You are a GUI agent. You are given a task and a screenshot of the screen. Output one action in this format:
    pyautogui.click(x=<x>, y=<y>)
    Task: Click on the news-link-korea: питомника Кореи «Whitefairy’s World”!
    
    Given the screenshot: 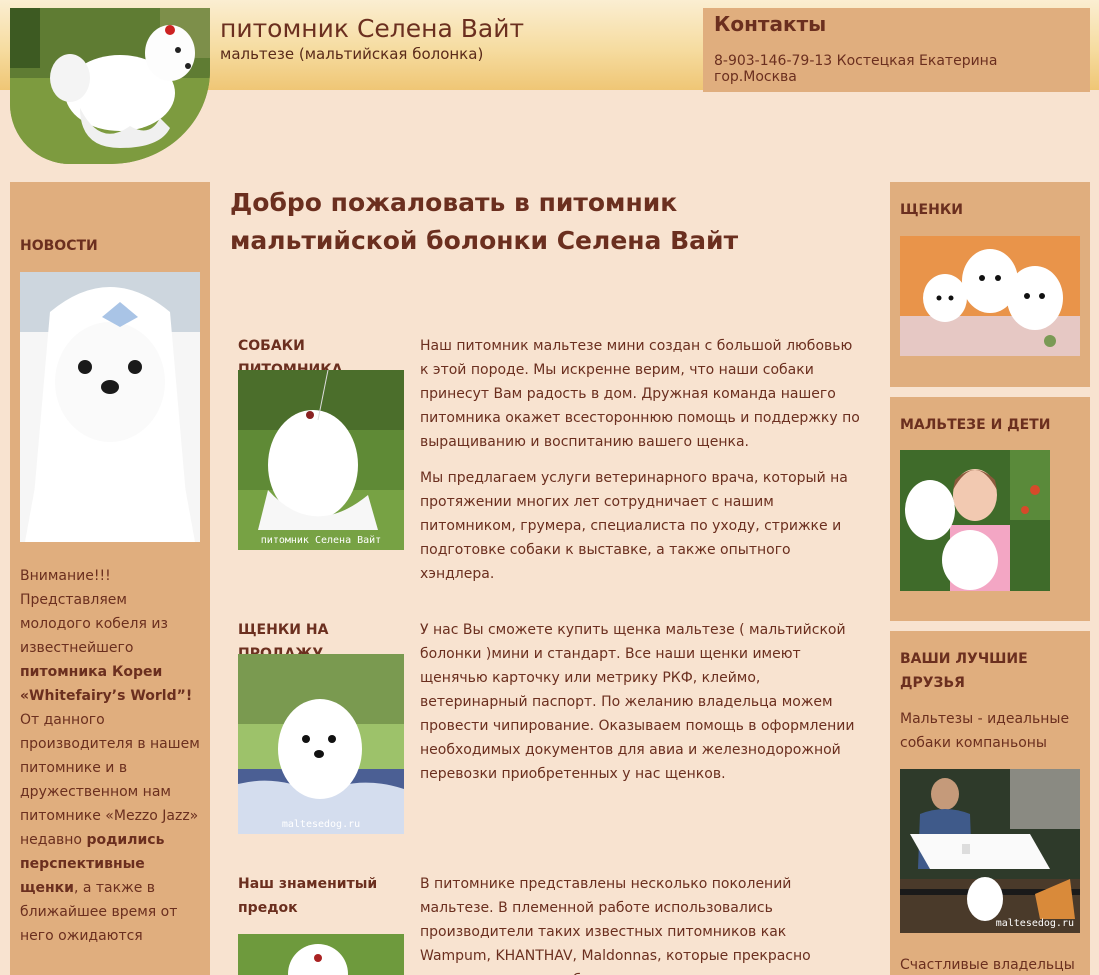 What is the action you would take?
    pyautogui.click(x=106, y=684)
    